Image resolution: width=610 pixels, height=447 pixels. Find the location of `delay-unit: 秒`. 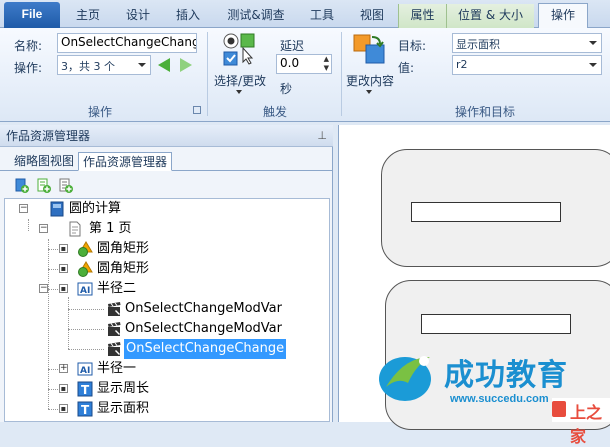

delay-unit: 秒 is located at coordinates (286, 89).